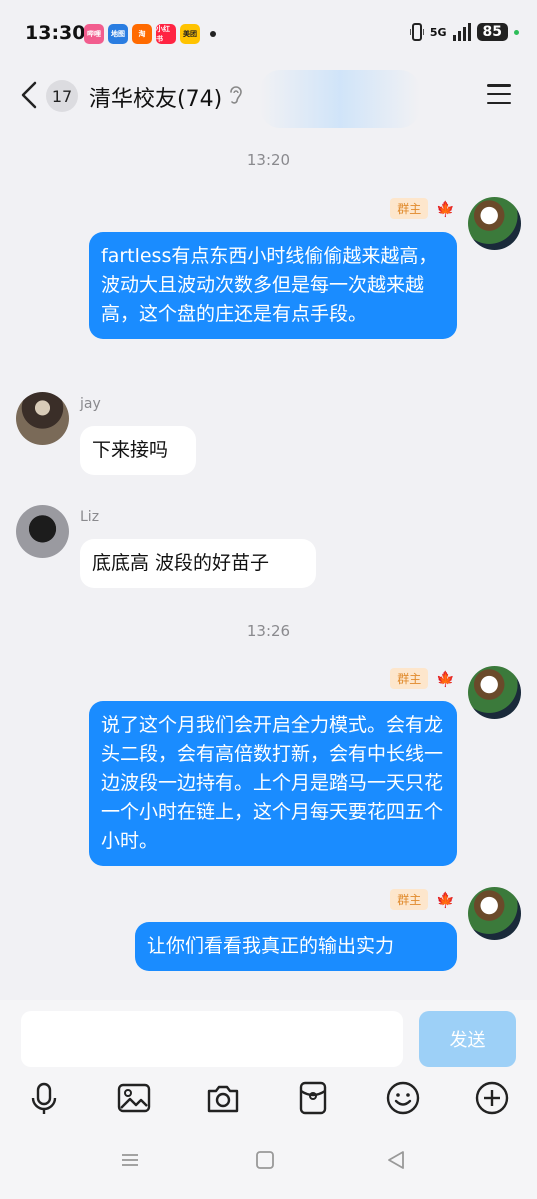  I want to click on recents-icon, so click(130, 1160).